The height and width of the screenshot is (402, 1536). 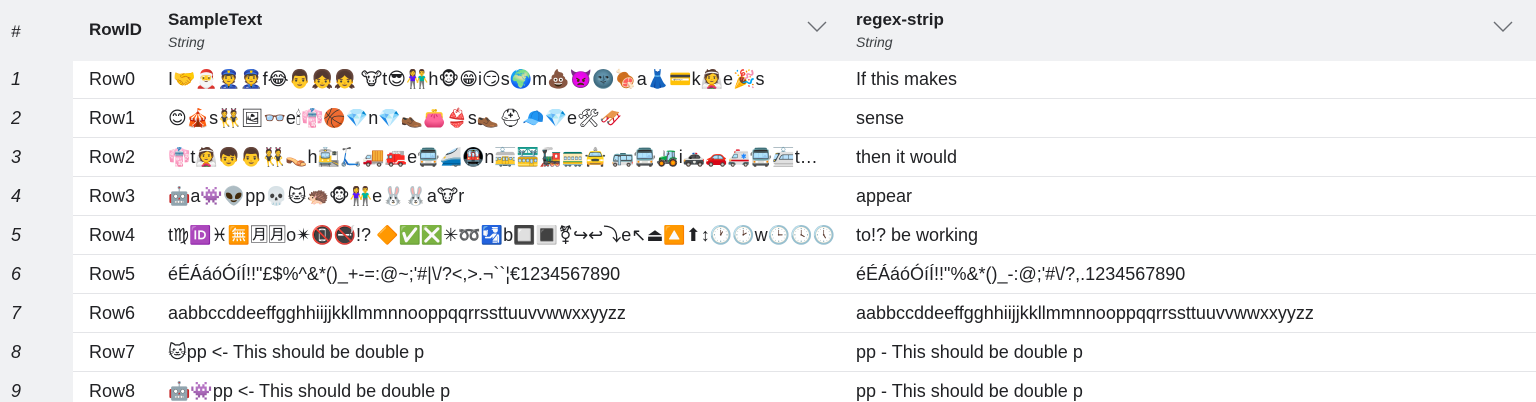 I want to click on rowid-header: RowID, so click(x=118, y=30).